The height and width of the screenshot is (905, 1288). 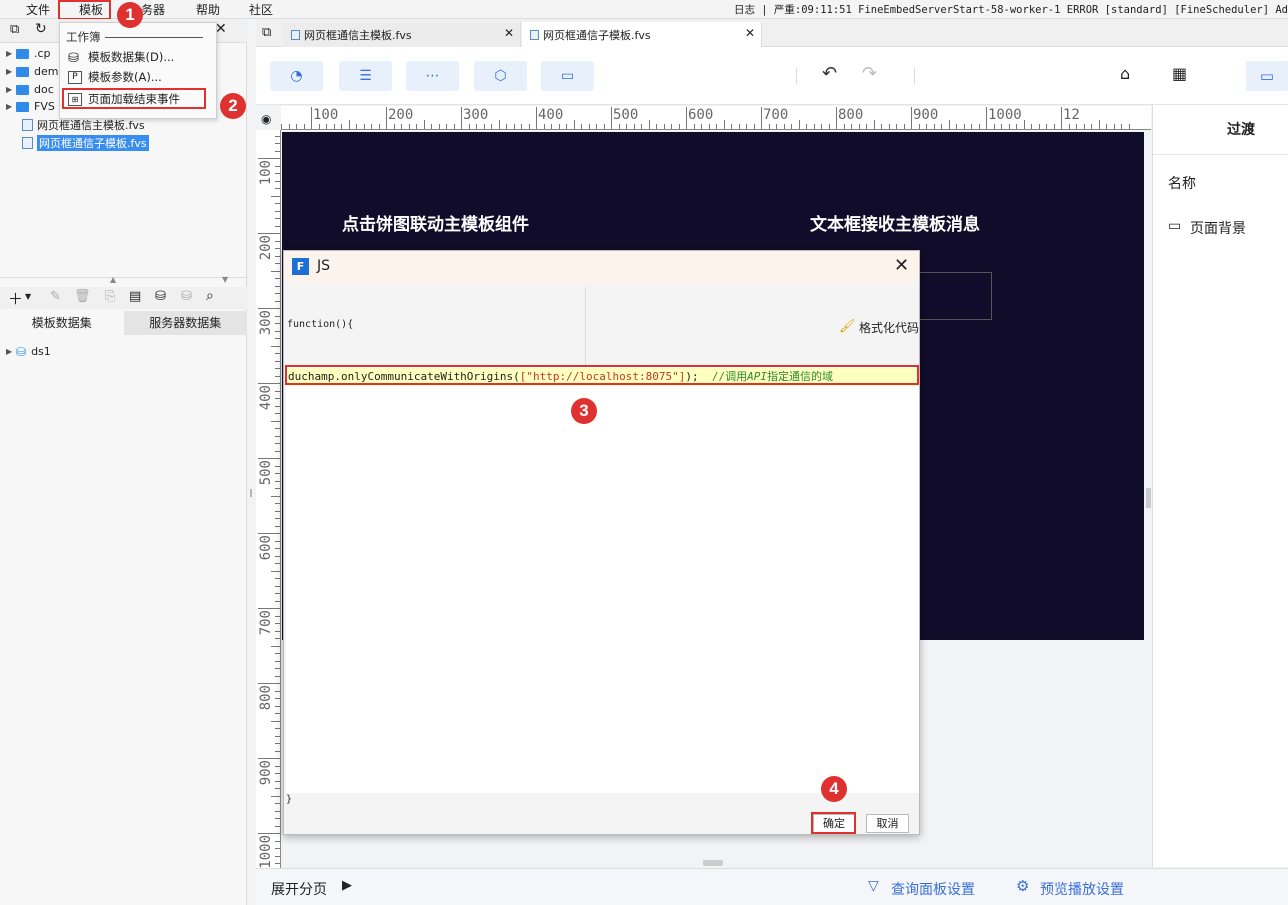 What do you see at coordinates (402, 34) in the screenshot?
I see `tab-main-template: 网页框通信主模板.fvs ✕` at bounding box center [402, 34].